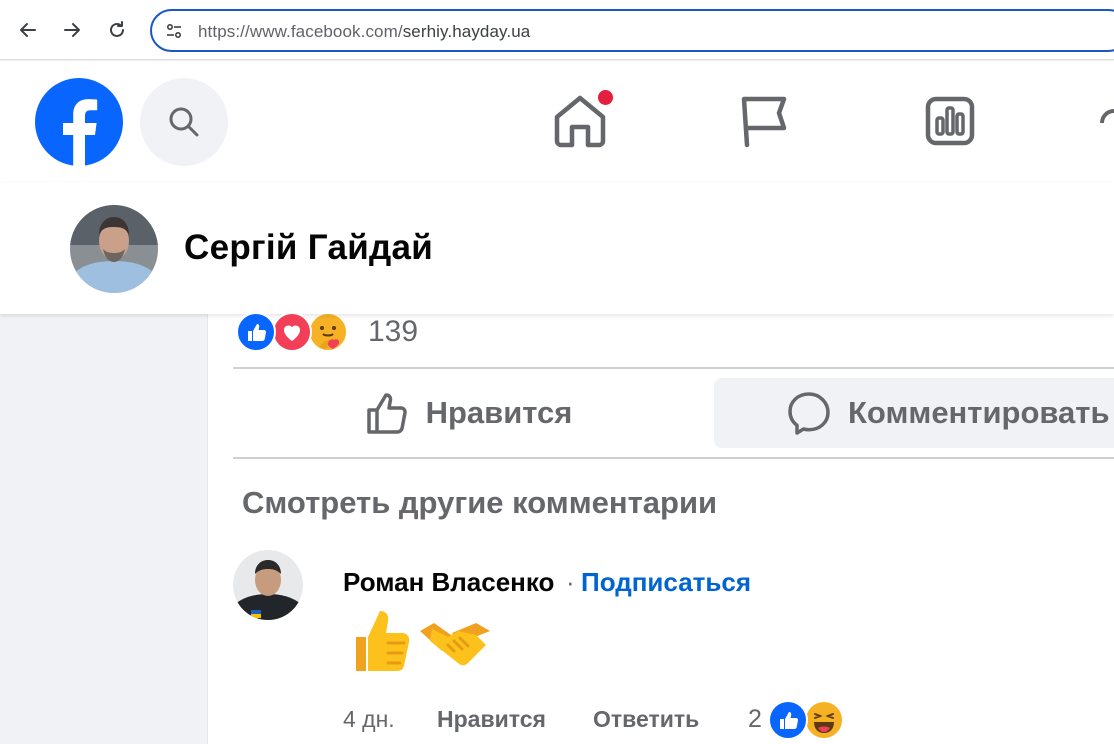 Image resolution: width=1114 pixels, height=744 pixels. Describe the element at coordinates (393, 332) in the screenshot. I see `reaction-count: 139` at that location.